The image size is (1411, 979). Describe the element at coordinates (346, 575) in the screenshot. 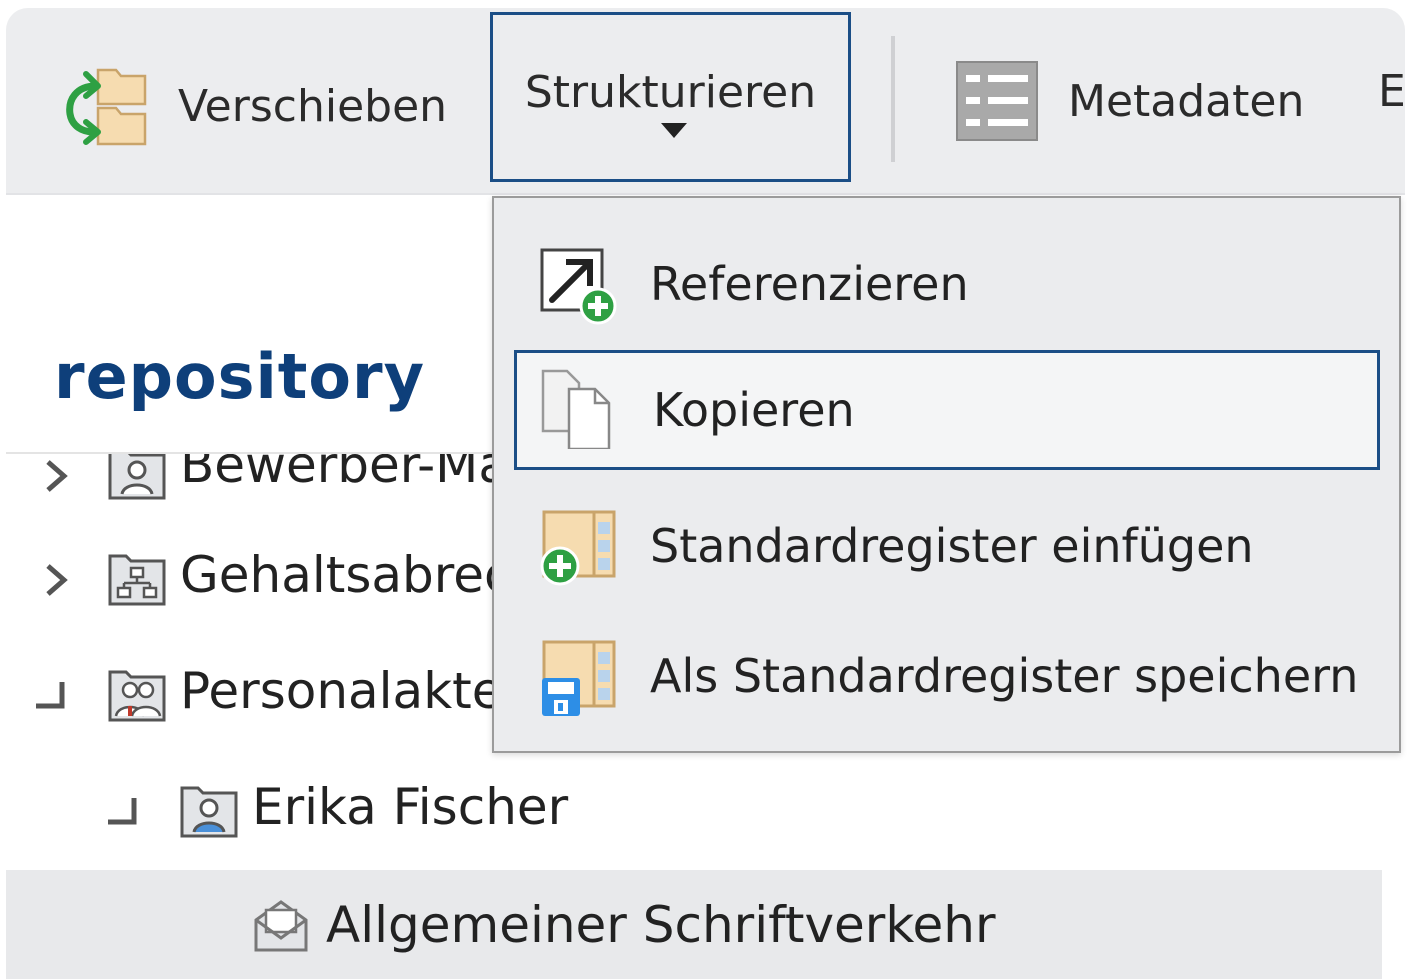

I see `tree-item-label: Gehaltsabrec` at that location.